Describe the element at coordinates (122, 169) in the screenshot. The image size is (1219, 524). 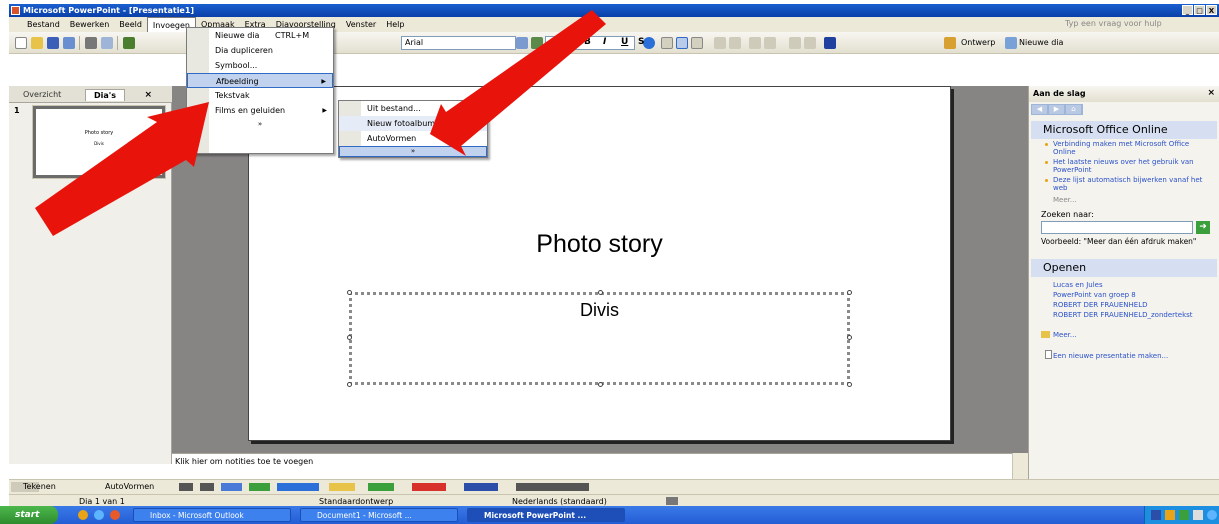
I see `red-arrow-left-icon` at that location.